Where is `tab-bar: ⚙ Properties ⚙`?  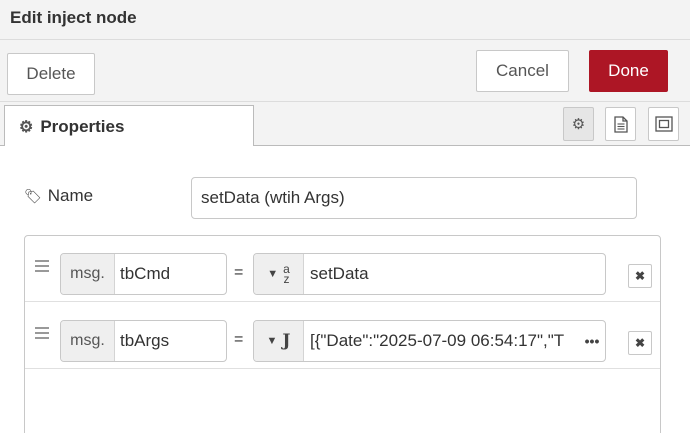
tab-bar: ⚙ Properties ⚙ is located at coordinates (345, 124).